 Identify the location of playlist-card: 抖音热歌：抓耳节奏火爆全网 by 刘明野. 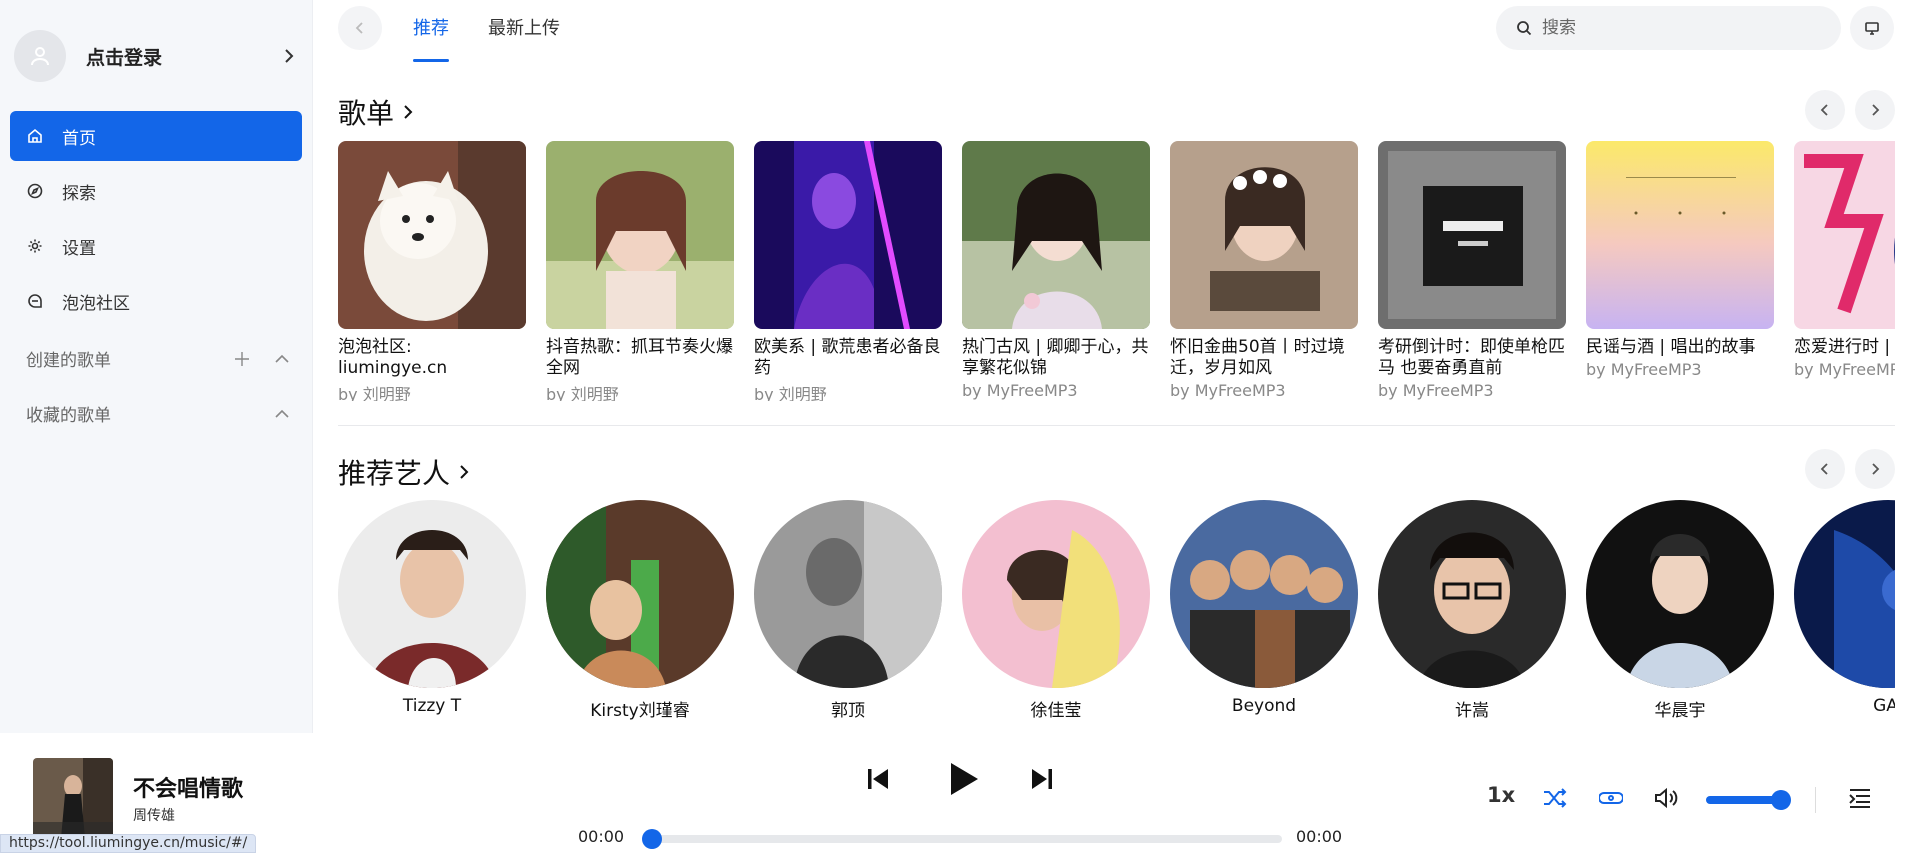
(640, 271).